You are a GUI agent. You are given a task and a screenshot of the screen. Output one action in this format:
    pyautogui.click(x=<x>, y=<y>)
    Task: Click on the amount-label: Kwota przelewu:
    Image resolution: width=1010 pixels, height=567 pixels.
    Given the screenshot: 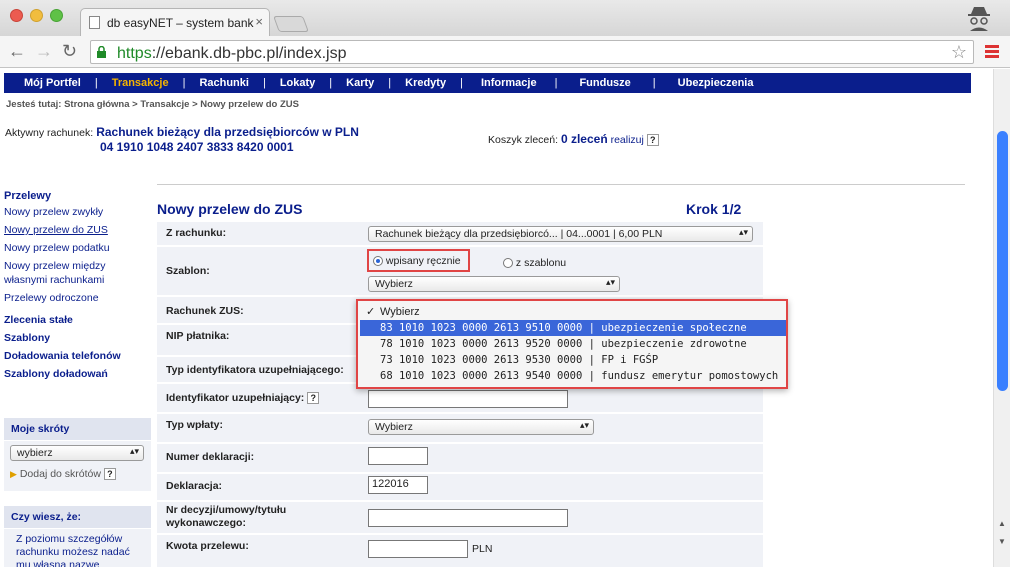 What is the action you would take?
    pyautogui.click(x=207, y=546)
    